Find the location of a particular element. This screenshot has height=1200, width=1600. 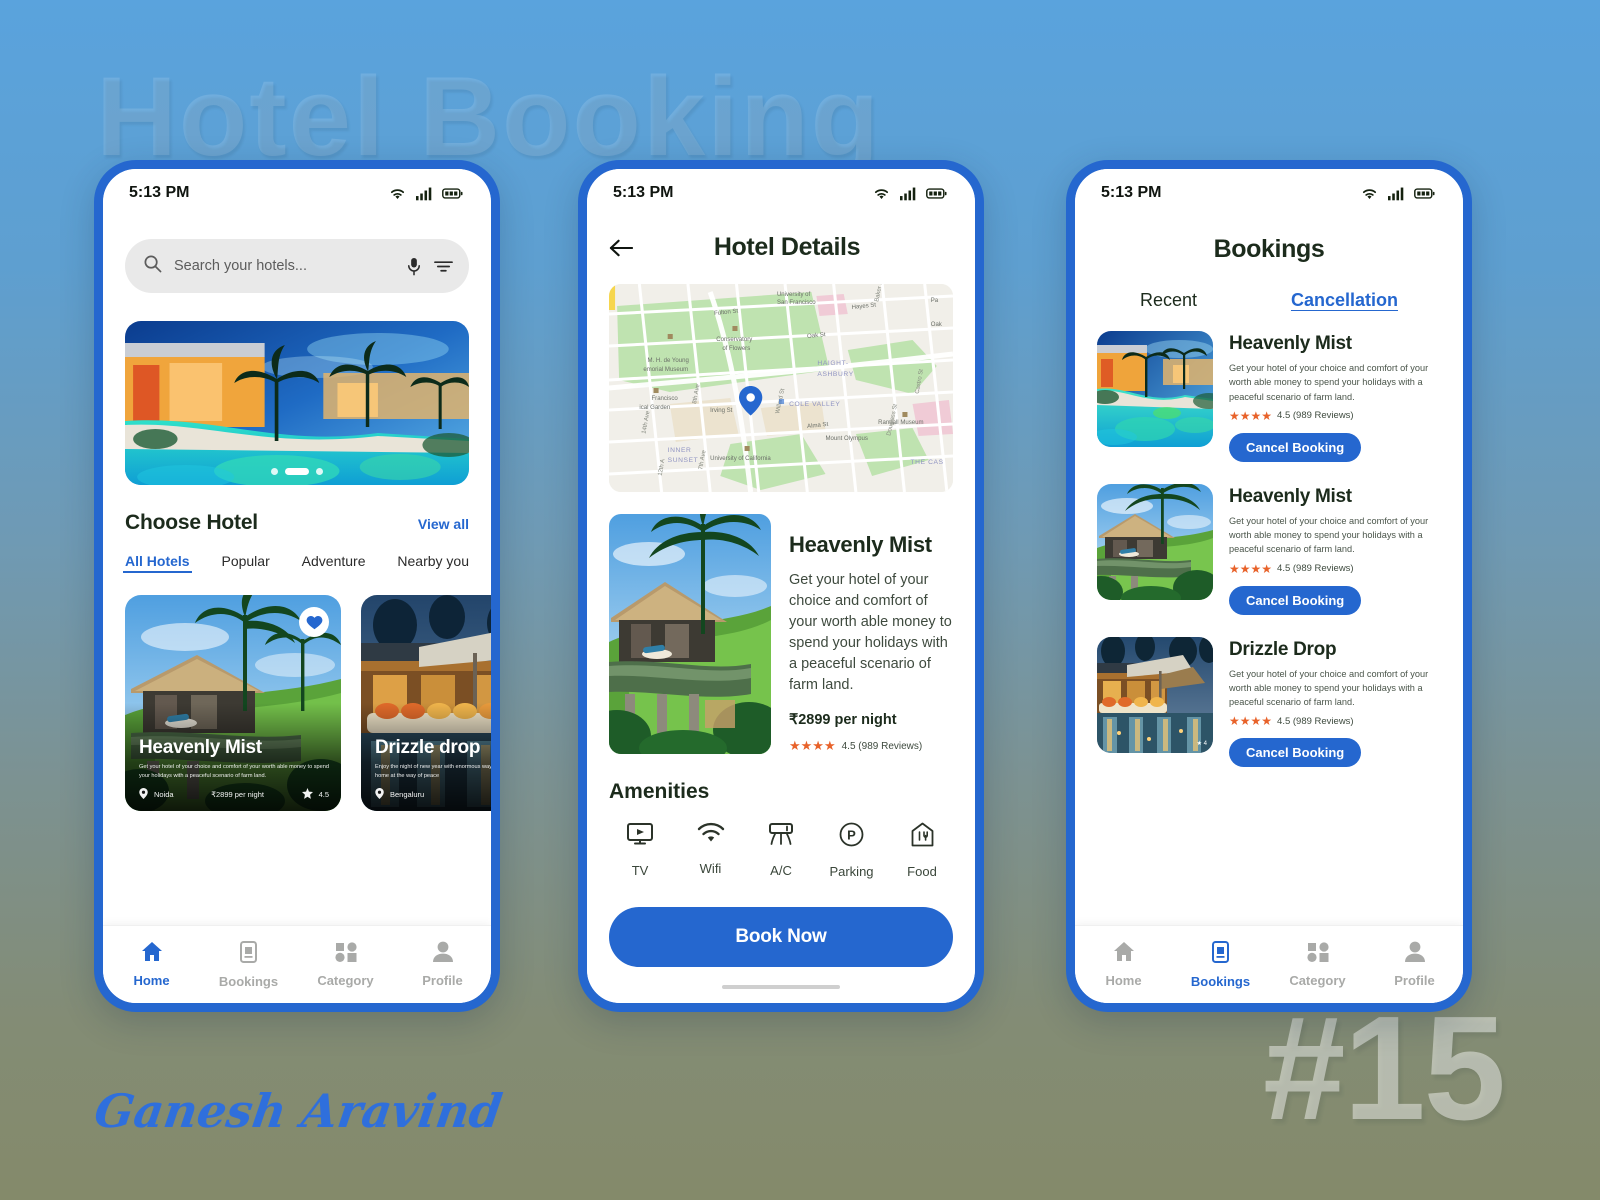

hotel-detail-photo is located at coordinates (690, 634).